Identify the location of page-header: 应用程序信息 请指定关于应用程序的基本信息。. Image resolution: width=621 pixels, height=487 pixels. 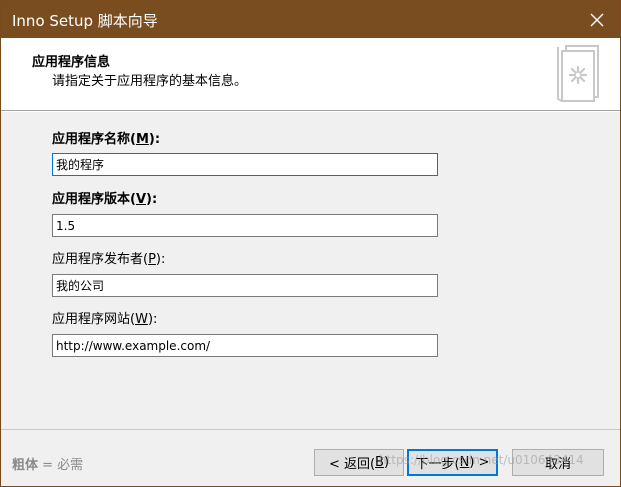
(310, 74).